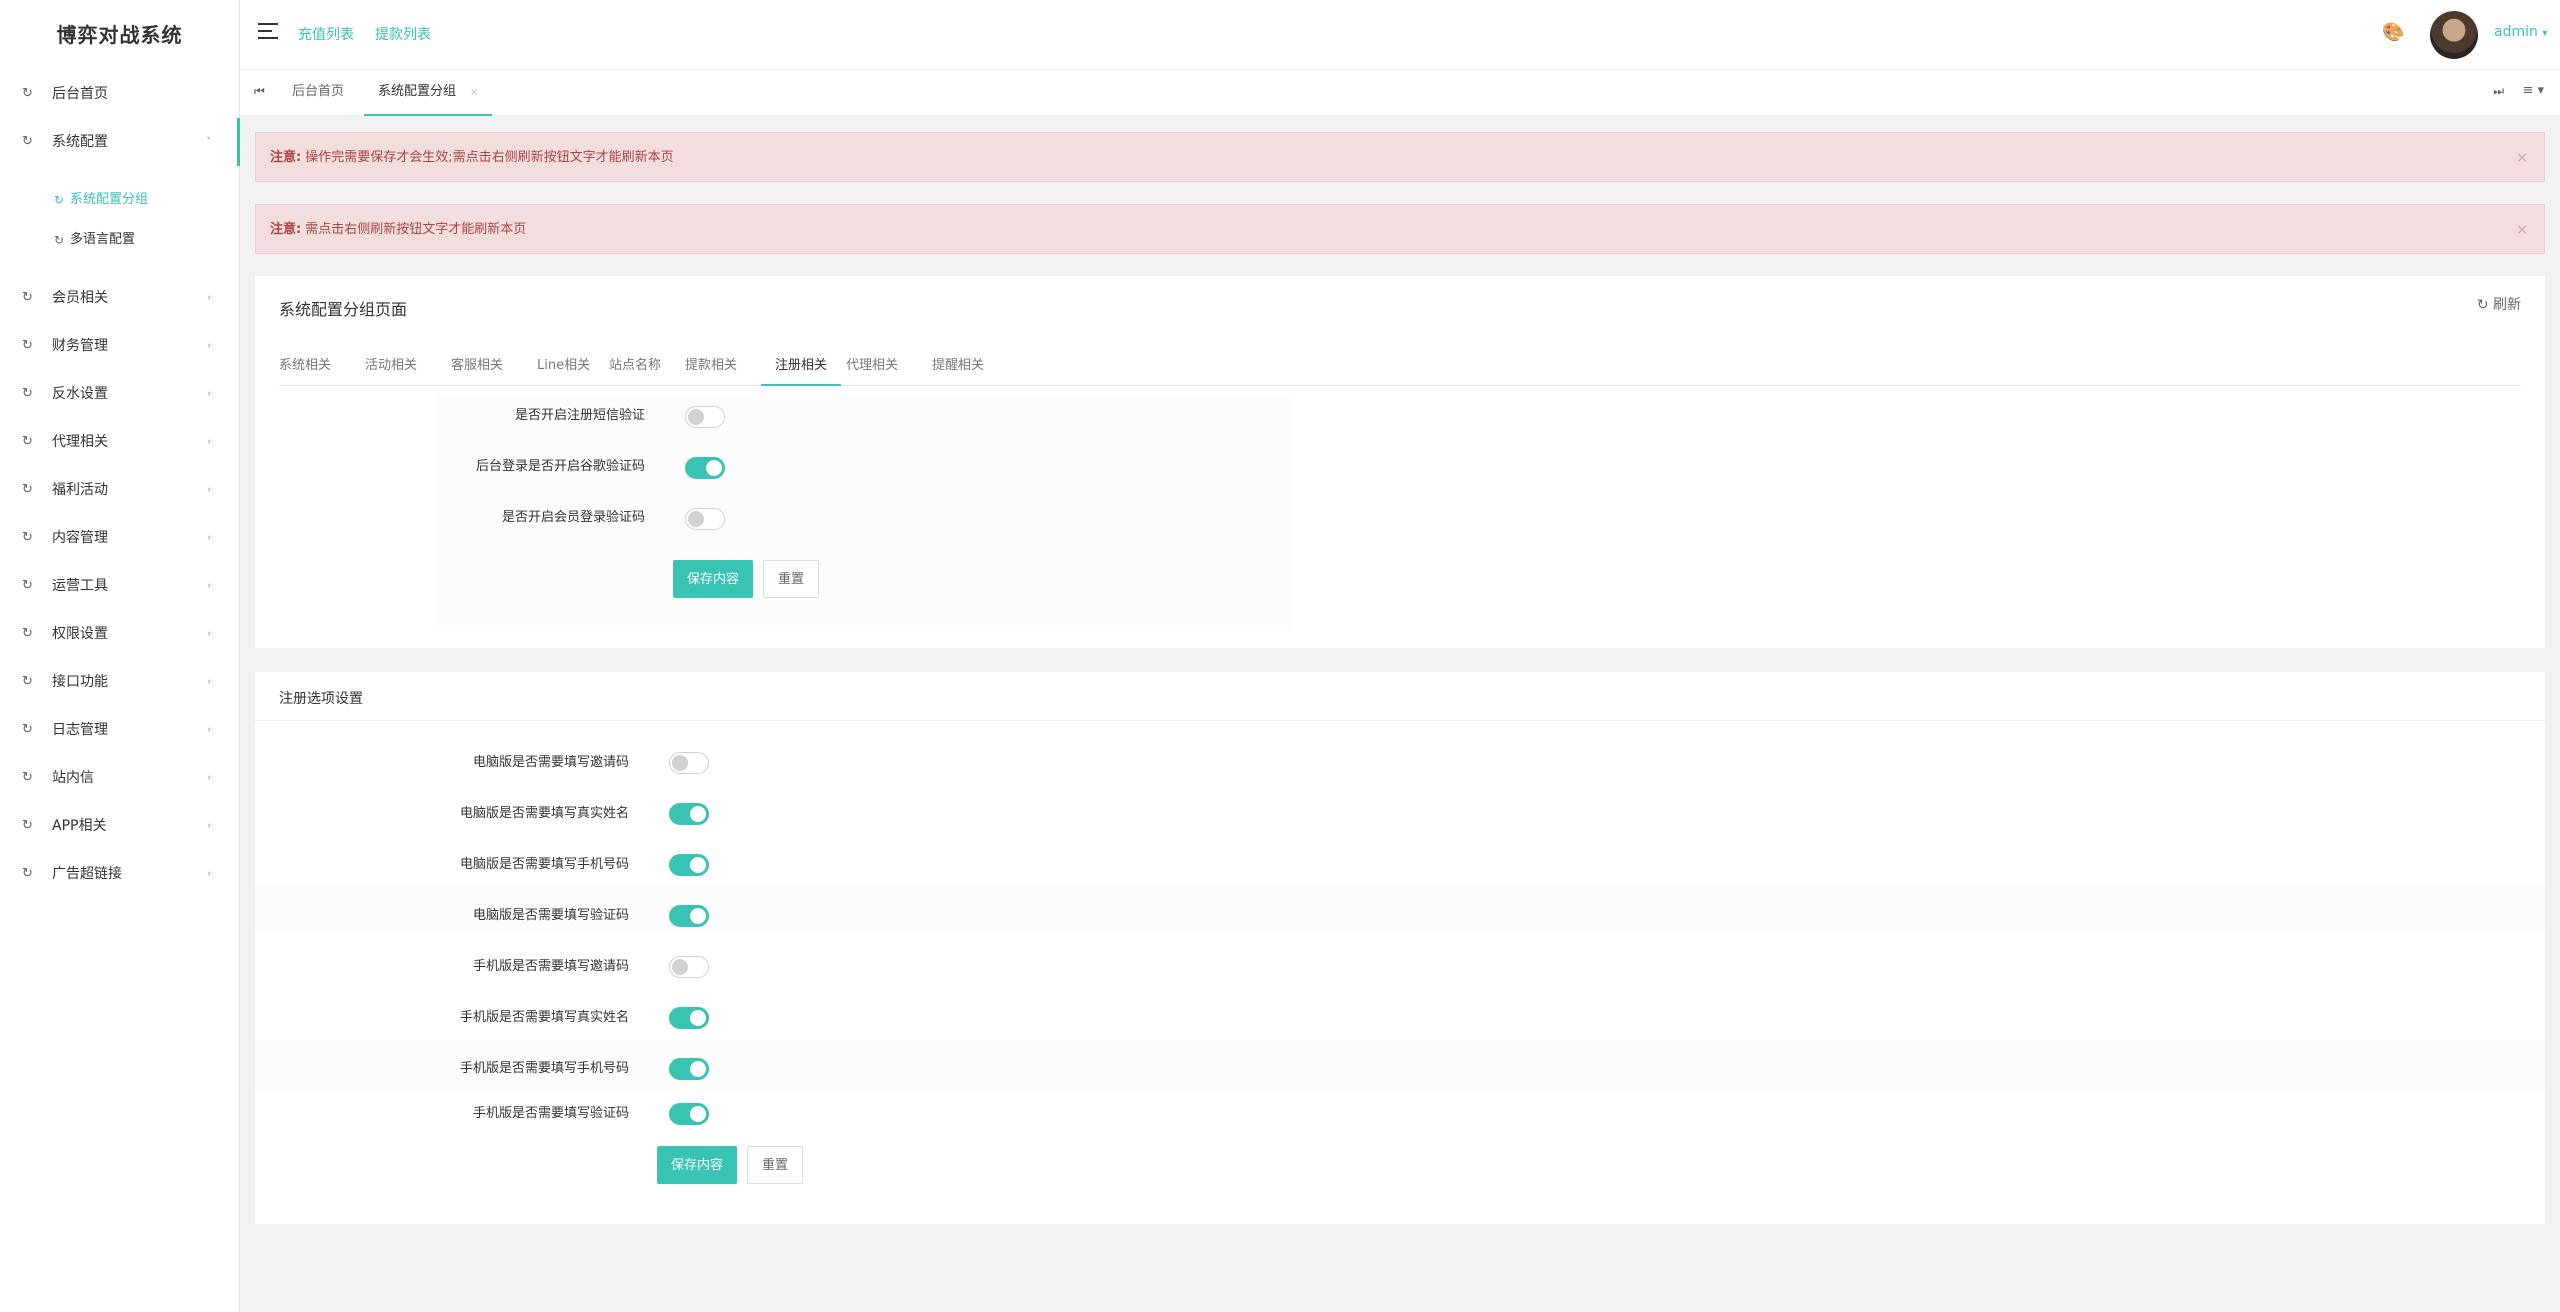 This screenshot has height=1312, width=2560. What do you see at coordinates (2507, 305) in the screenshot?
I see `refresh-label: 刷新` at bounding box center [2507, 305].